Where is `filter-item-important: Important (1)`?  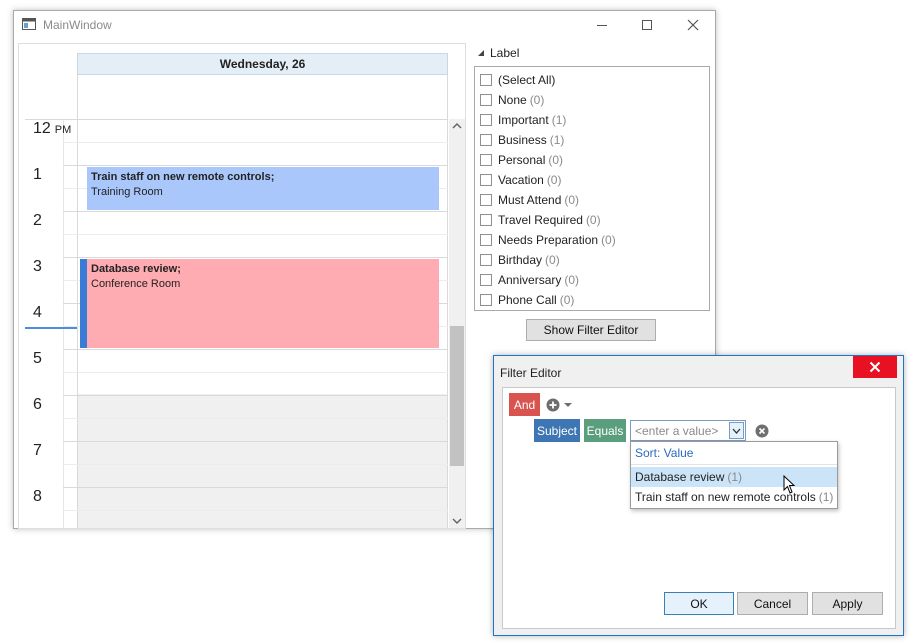
filter-item-important: Important (1) is located at coordinates (592, 120).